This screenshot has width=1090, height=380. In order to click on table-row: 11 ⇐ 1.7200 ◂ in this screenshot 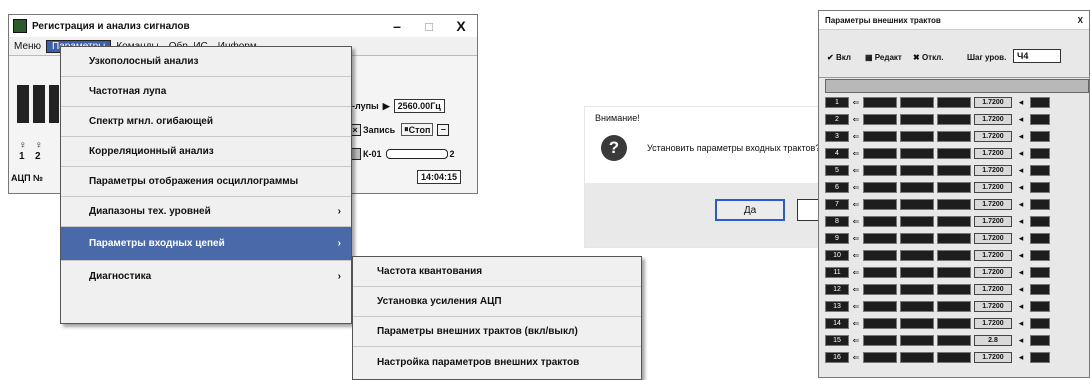, I will do `click(957, 272)`.